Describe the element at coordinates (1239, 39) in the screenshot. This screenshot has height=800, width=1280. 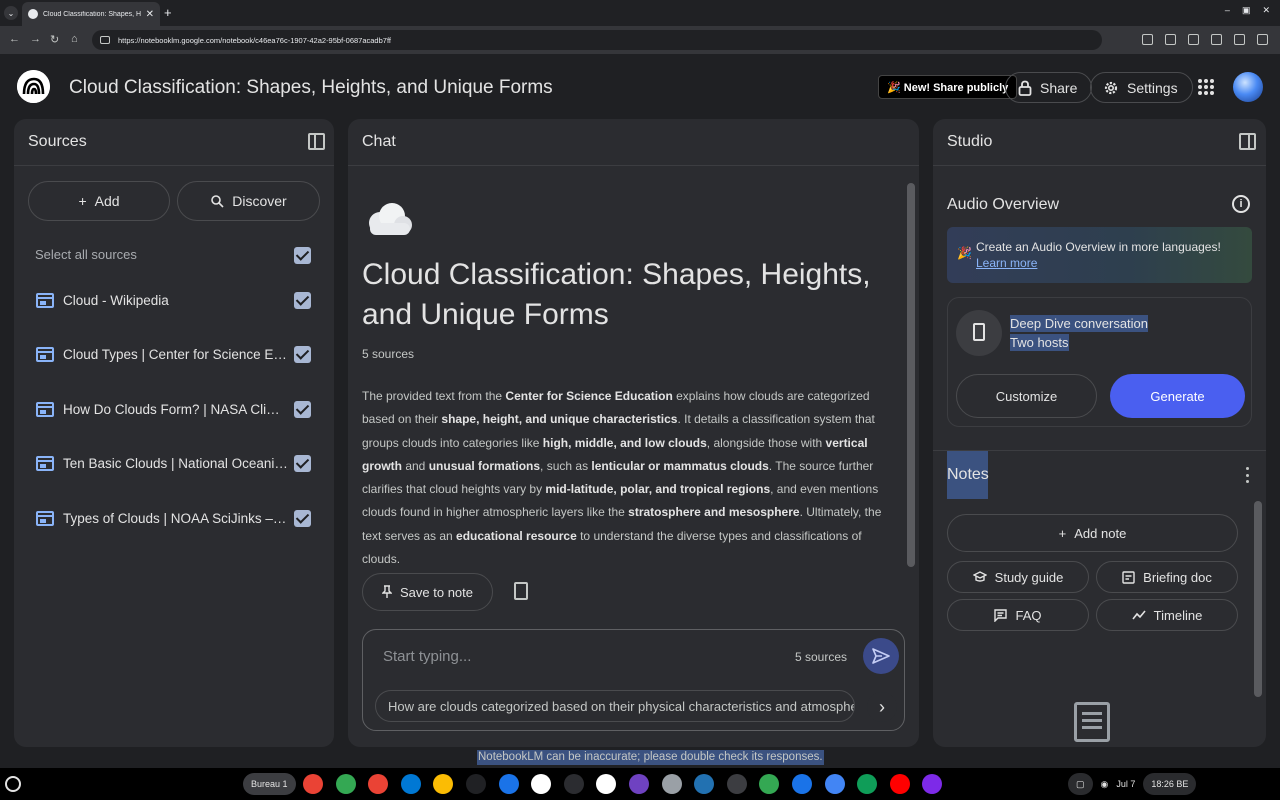
I see `bookmark-icon` at that location.